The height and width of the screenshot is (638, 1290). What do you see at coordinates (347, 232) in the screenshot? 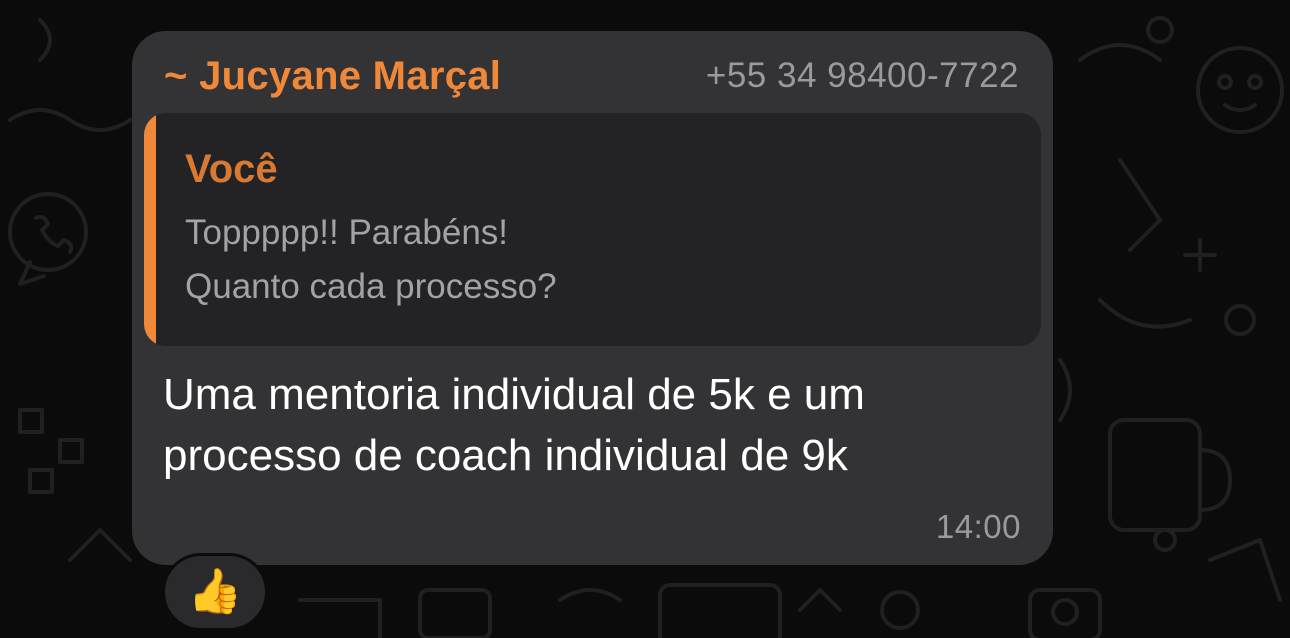
I see `quoted-text-line: Toppppp!! Parabéns!` at bounding box center [347, 232].